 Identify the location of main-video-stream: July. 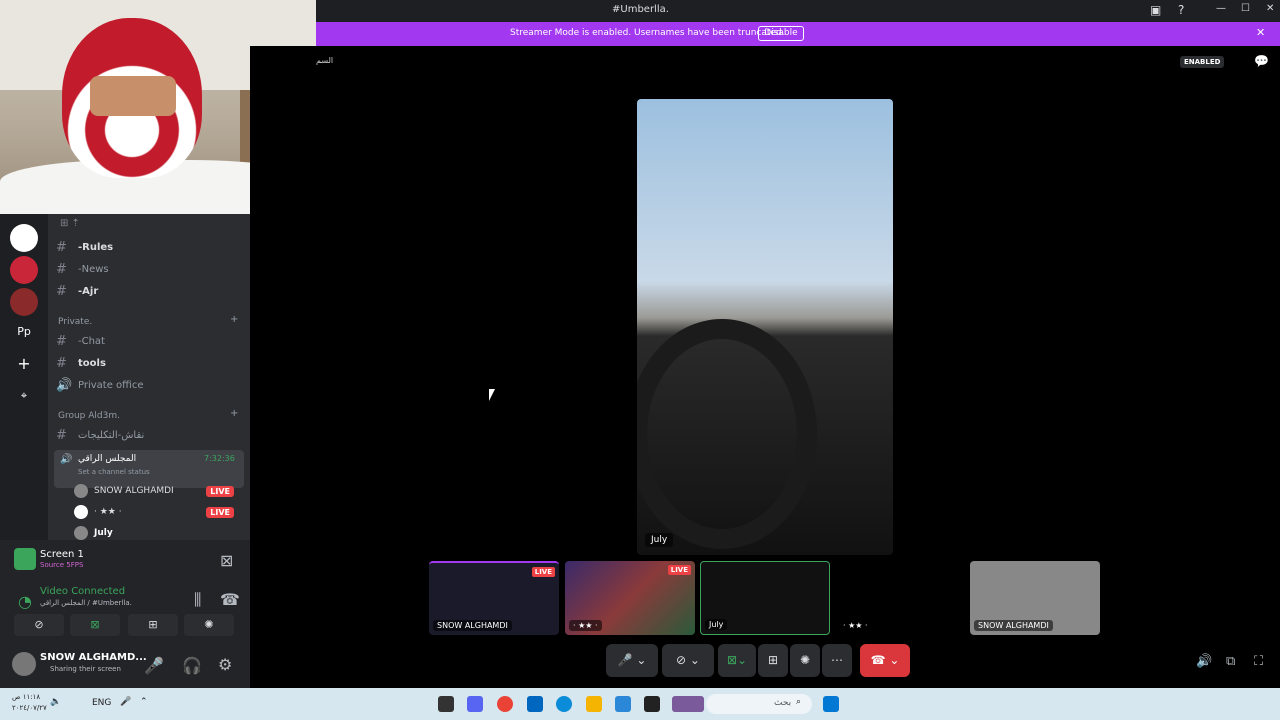
(765, 327).